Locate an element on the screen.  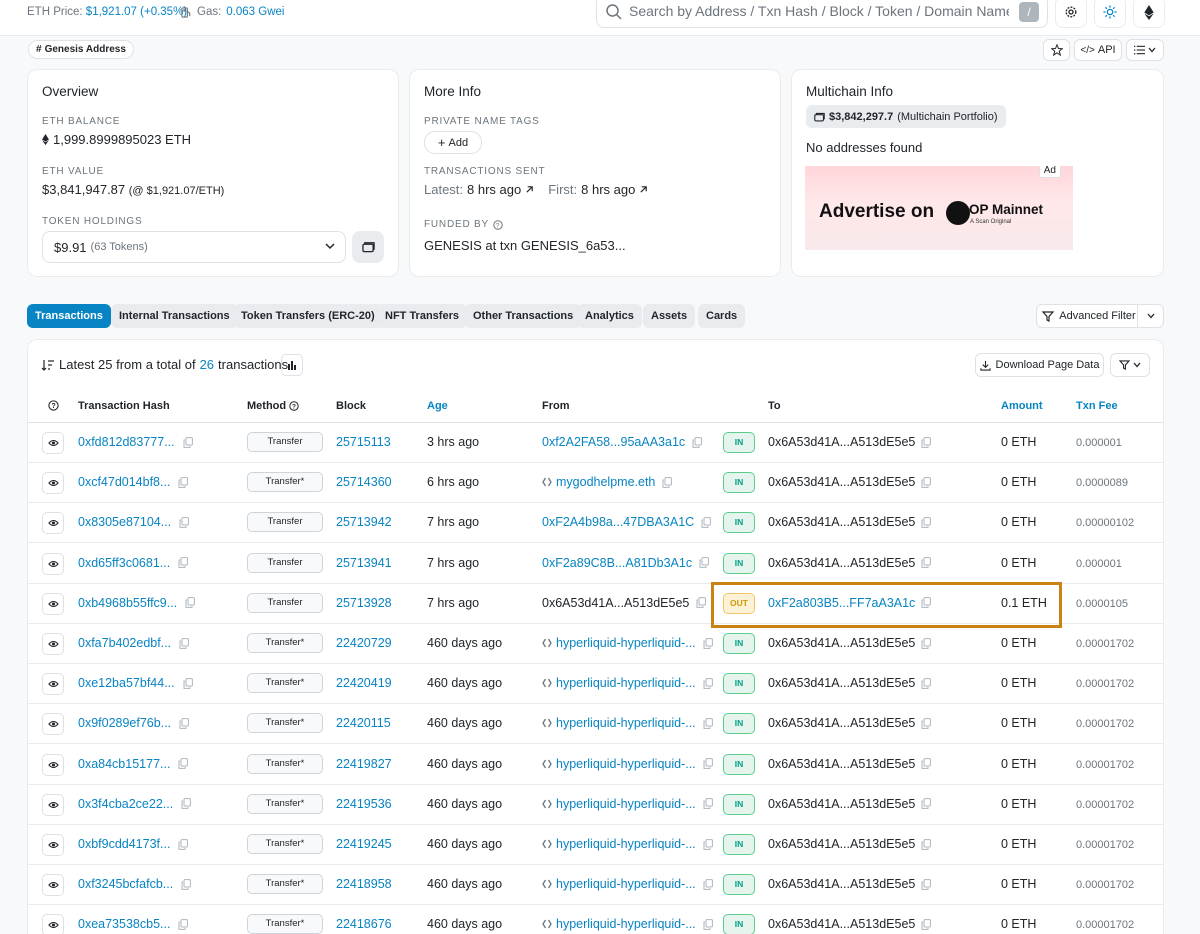
block-link: 22420729 is located at coordinates (364, 643).